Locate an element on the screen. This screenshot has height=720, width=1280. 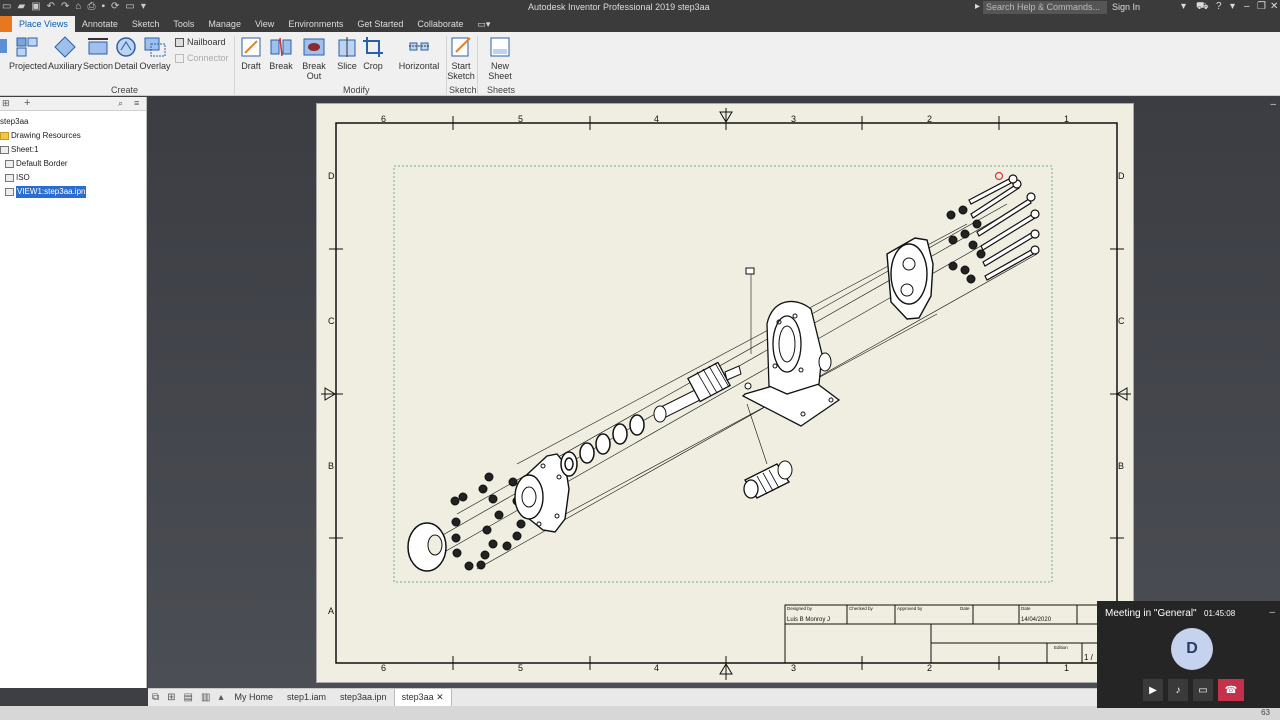
designed-by-label: Designed by is located at coordinates (800, 608).